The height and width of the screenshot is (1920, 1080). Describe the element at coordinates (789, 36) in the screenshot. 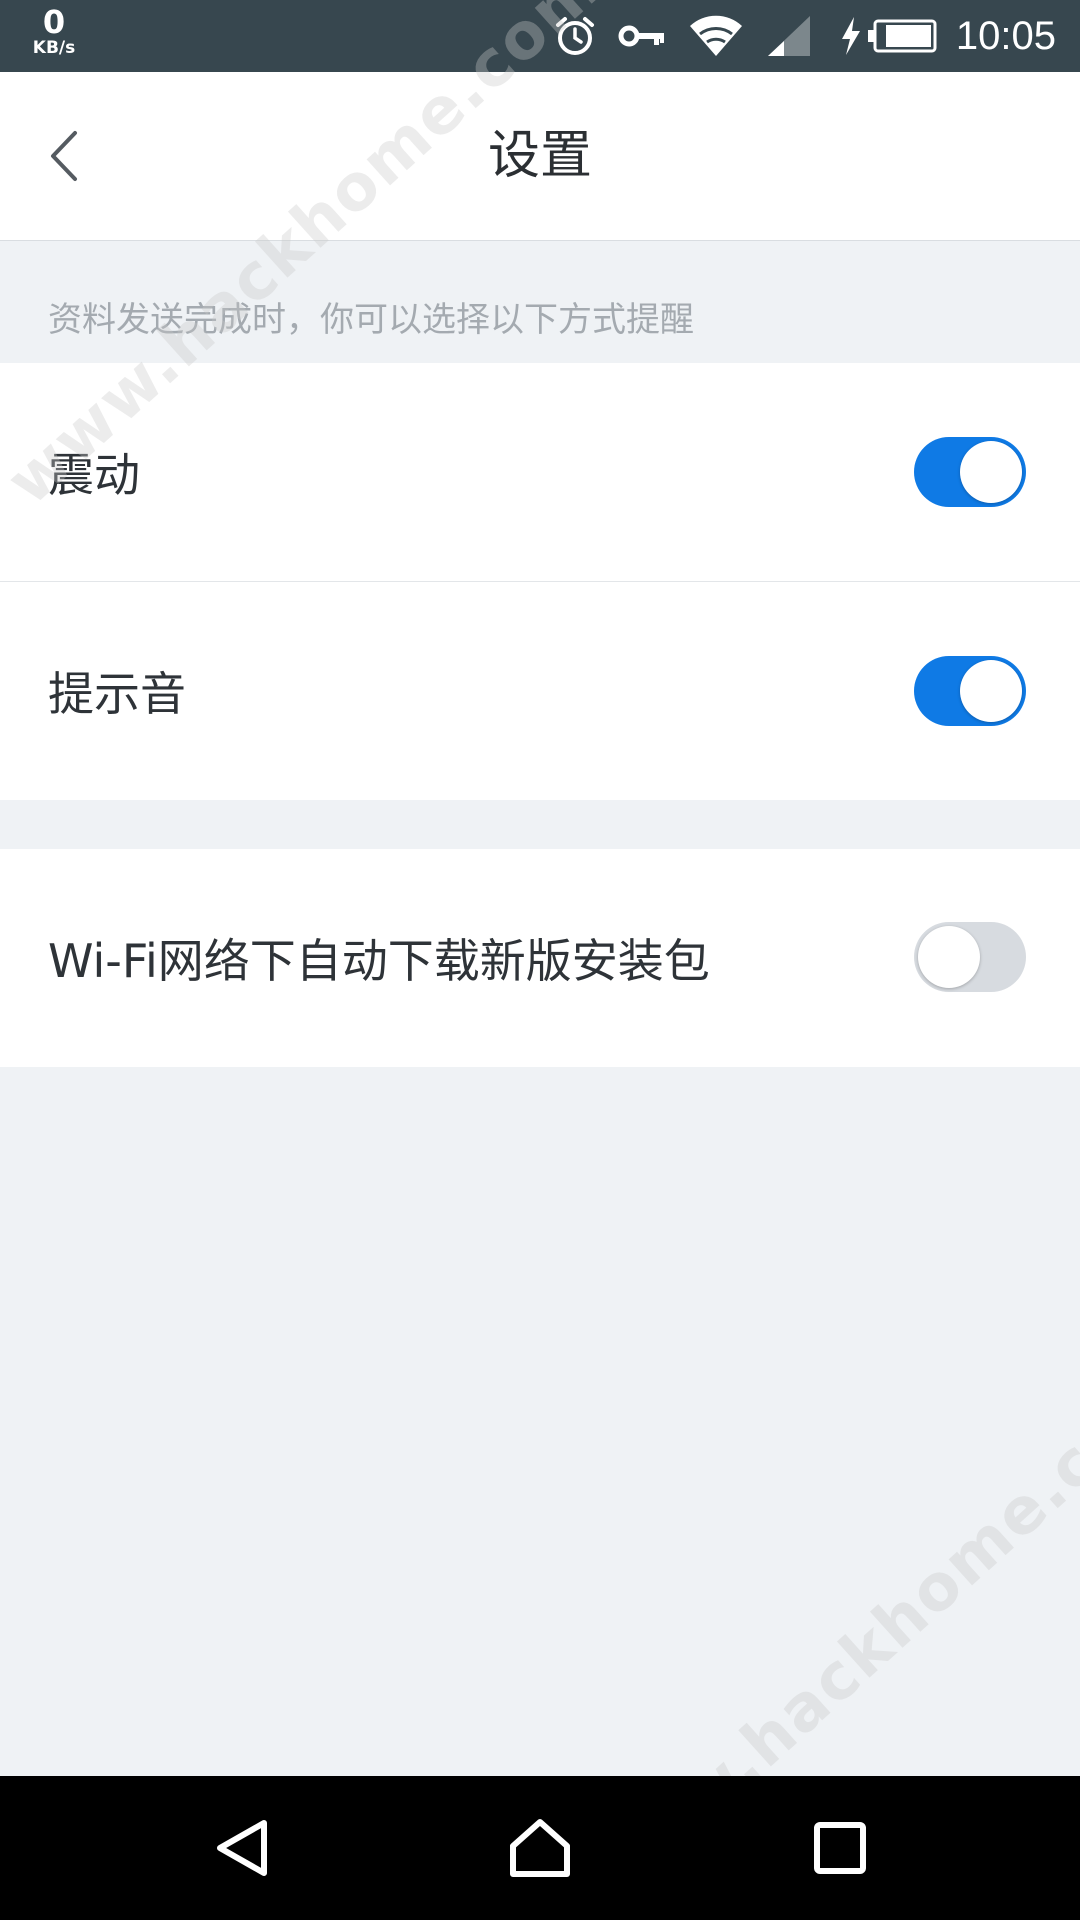

I see `signal-icon` at that location.